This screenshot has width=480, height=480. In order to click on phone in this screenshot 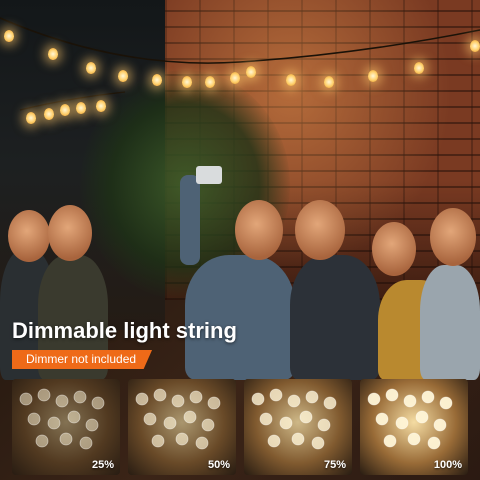, I will do `click(209, 175)`.